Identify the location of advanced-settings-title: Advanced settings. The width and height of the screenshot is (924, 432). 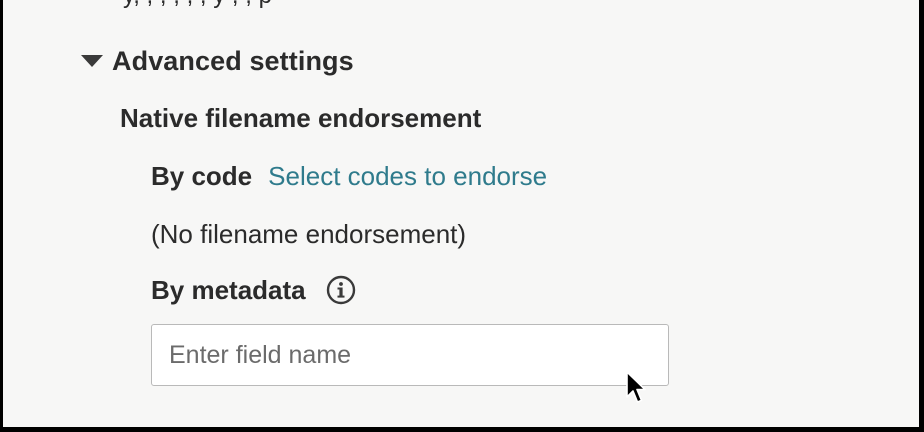
(233, 60).